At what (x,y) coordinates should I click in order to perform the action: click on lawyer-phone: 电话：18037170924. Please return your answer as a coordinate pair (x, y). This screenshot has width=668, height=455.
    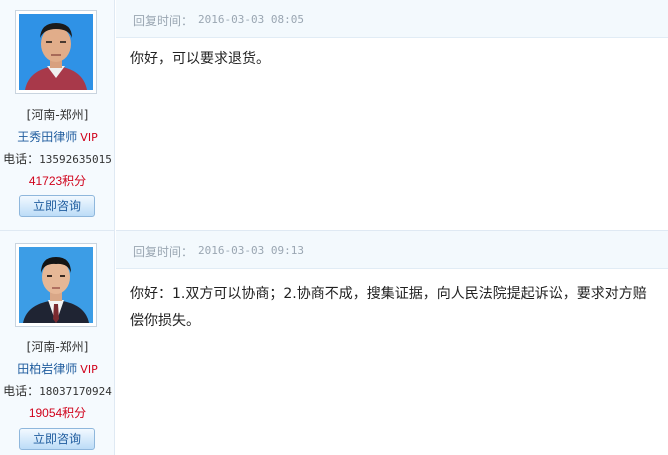
    Looking at the image, I should click on (57, 390).